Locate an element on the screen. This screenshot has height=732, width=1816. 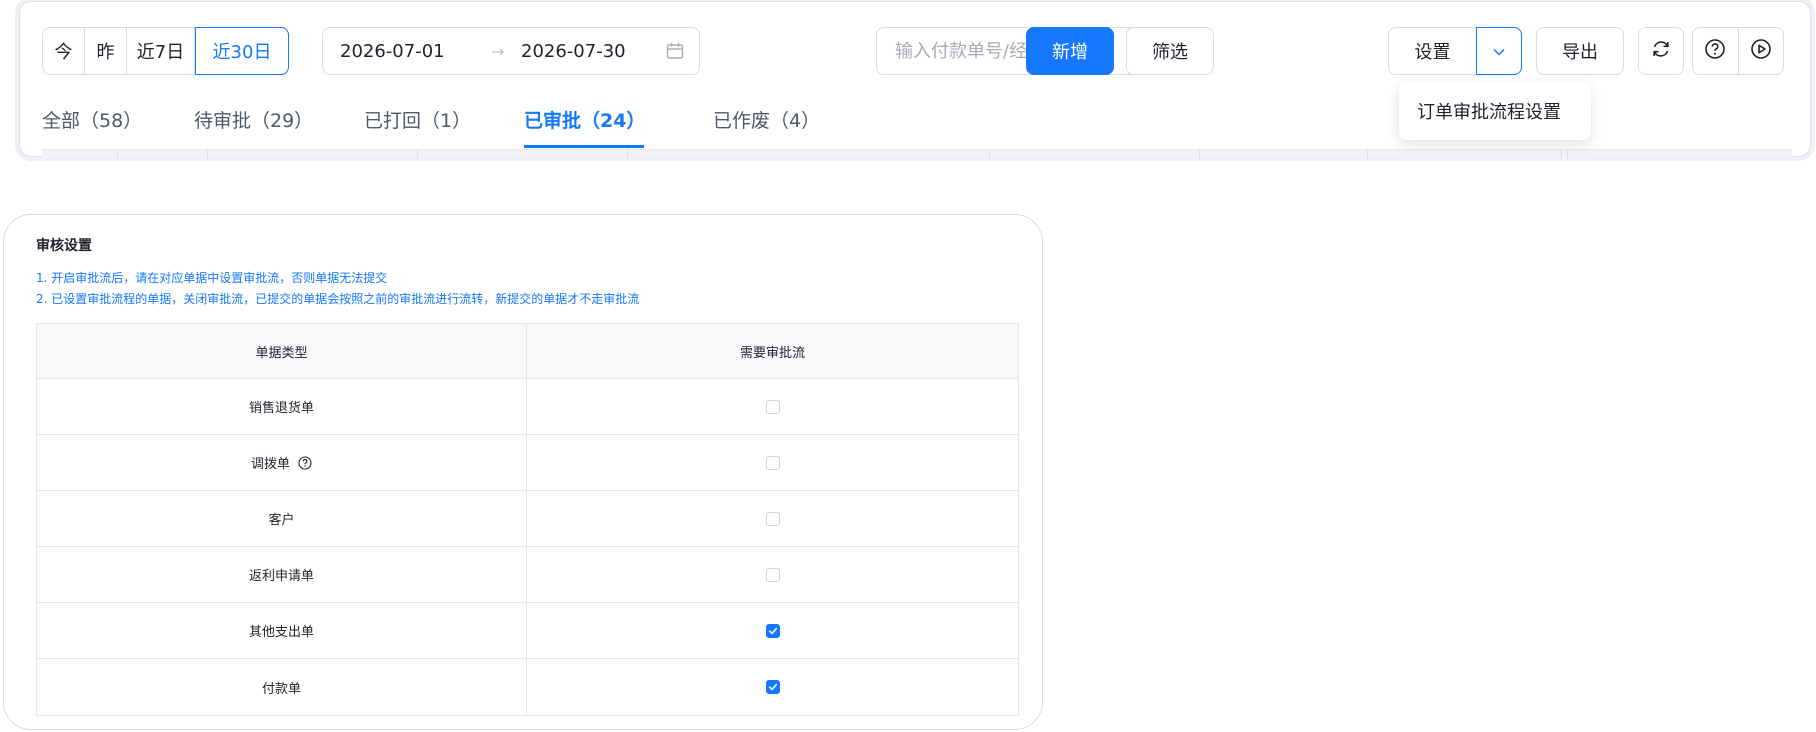
table-row: 客户 is located at coordinates (527, 519).